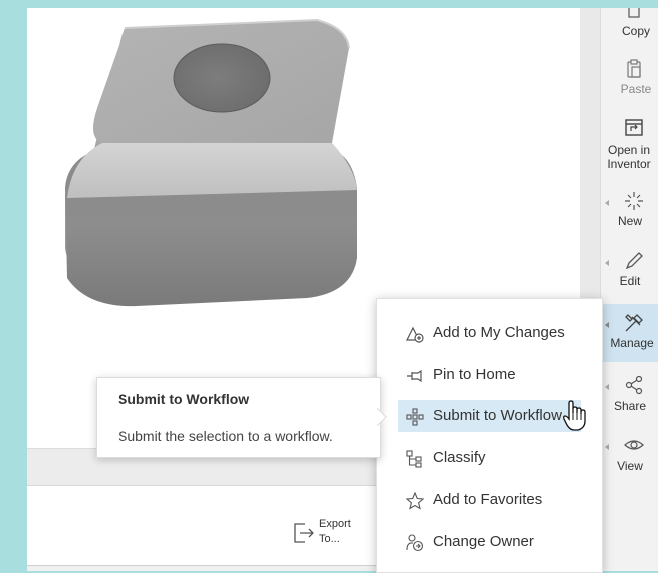  I want to click on menu-classify-label: Classify, so click(459, 457).